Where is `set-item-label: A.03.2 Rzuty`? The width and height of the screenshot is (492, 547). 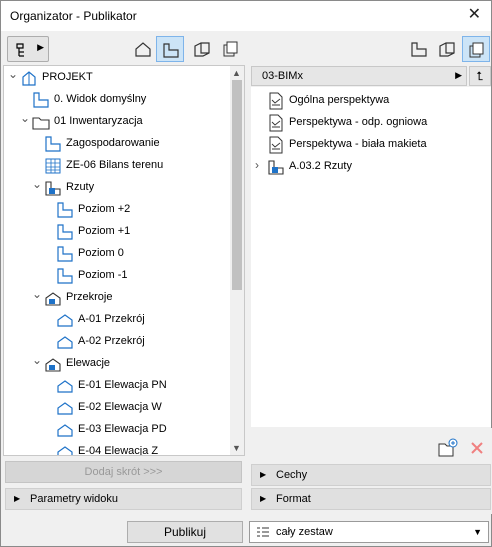
set-item-label: A.03.2 Rzuty is located at coordinates (320, 166).